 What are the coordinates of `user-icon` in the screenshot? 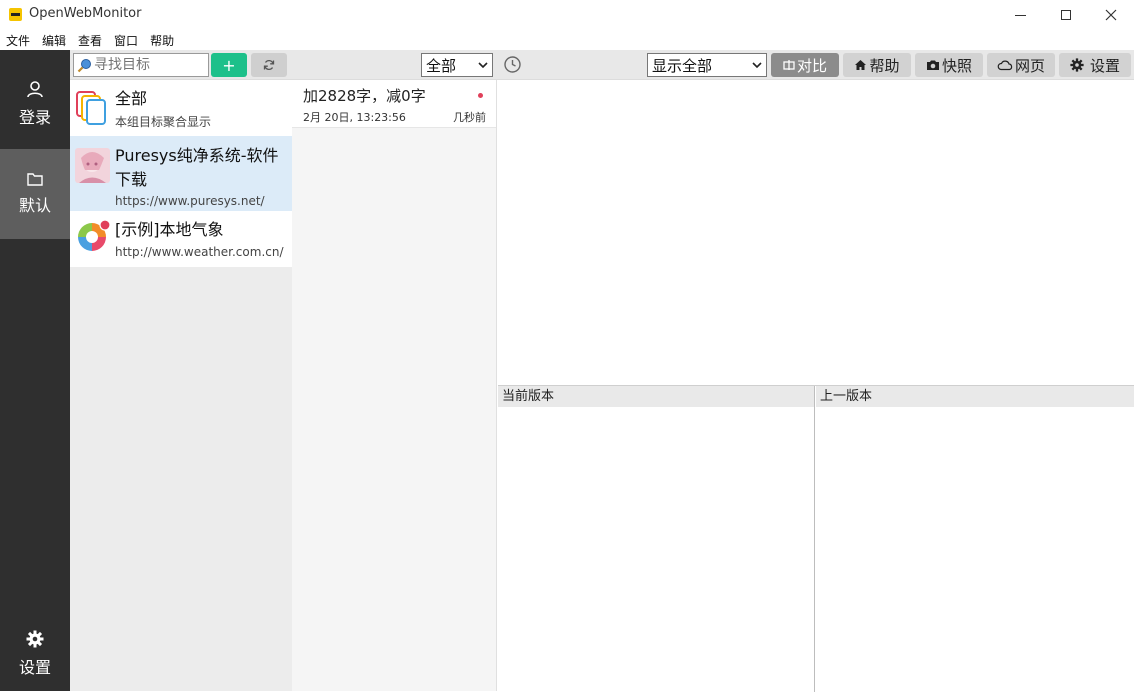 It's located at (35, 89).